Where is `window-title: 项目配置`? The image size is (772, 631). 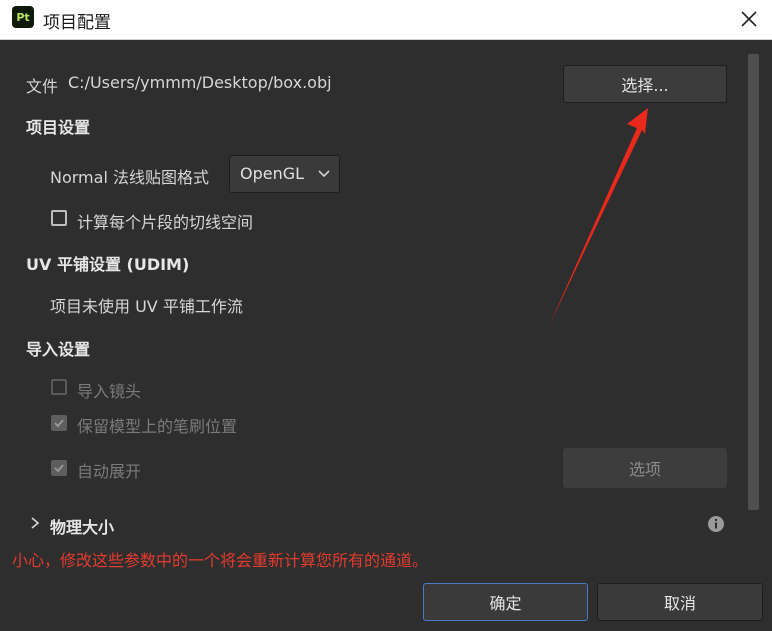
window-title: 项目配置 is located at coordinates (77, 23).